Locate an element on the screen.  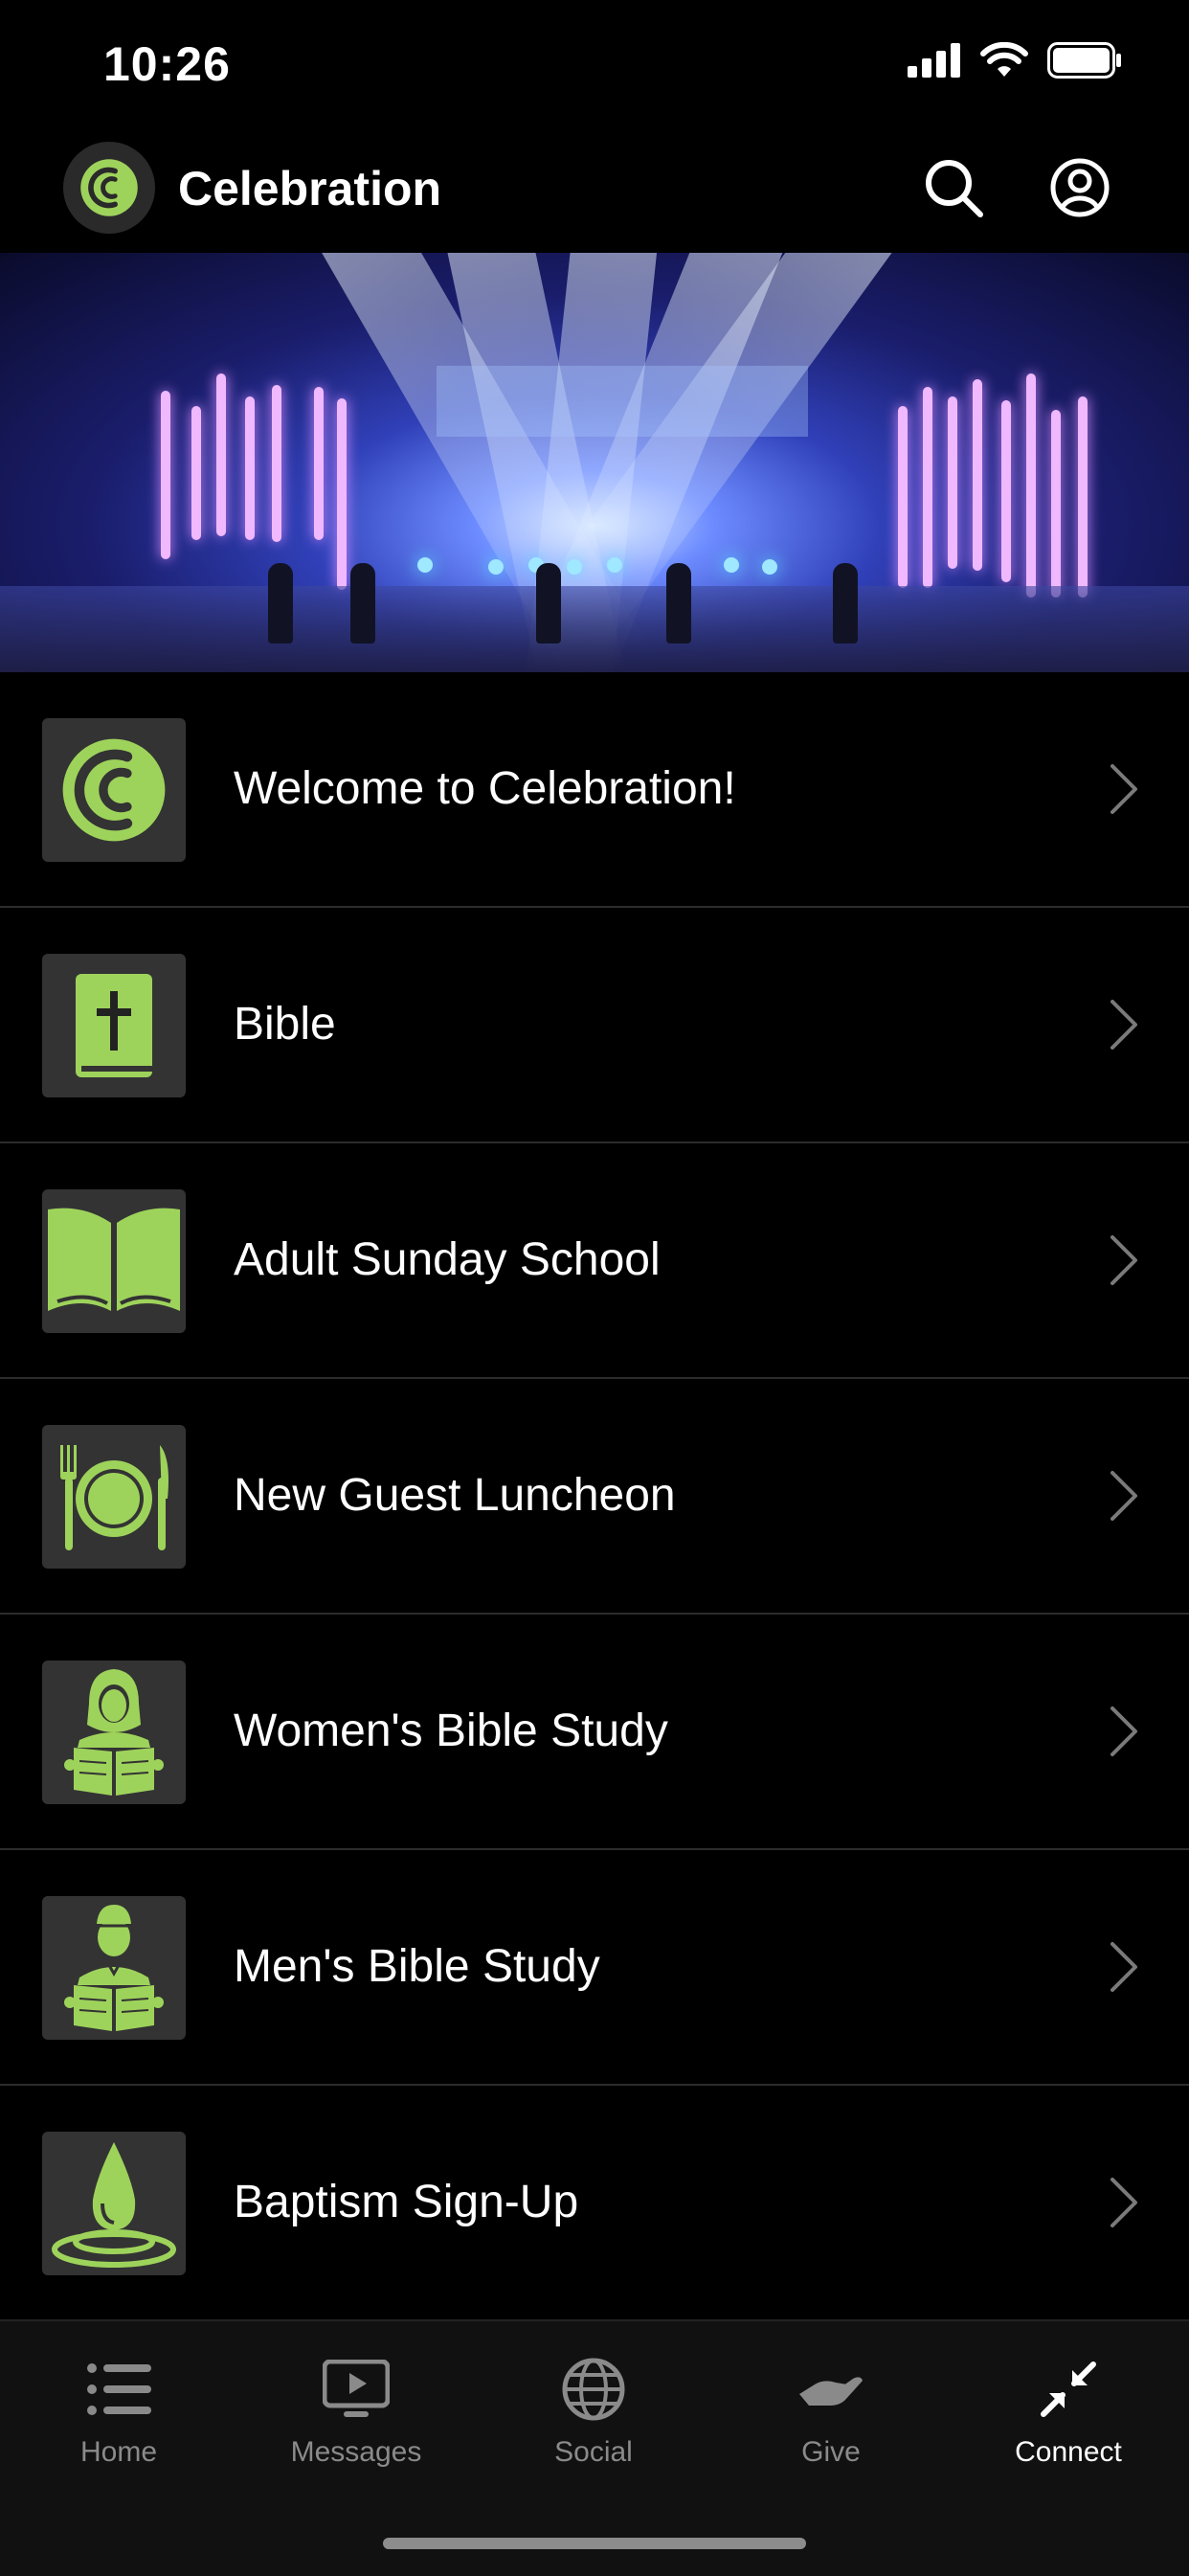
tab-connect: Connect is located at coordinates (1068, 2412).